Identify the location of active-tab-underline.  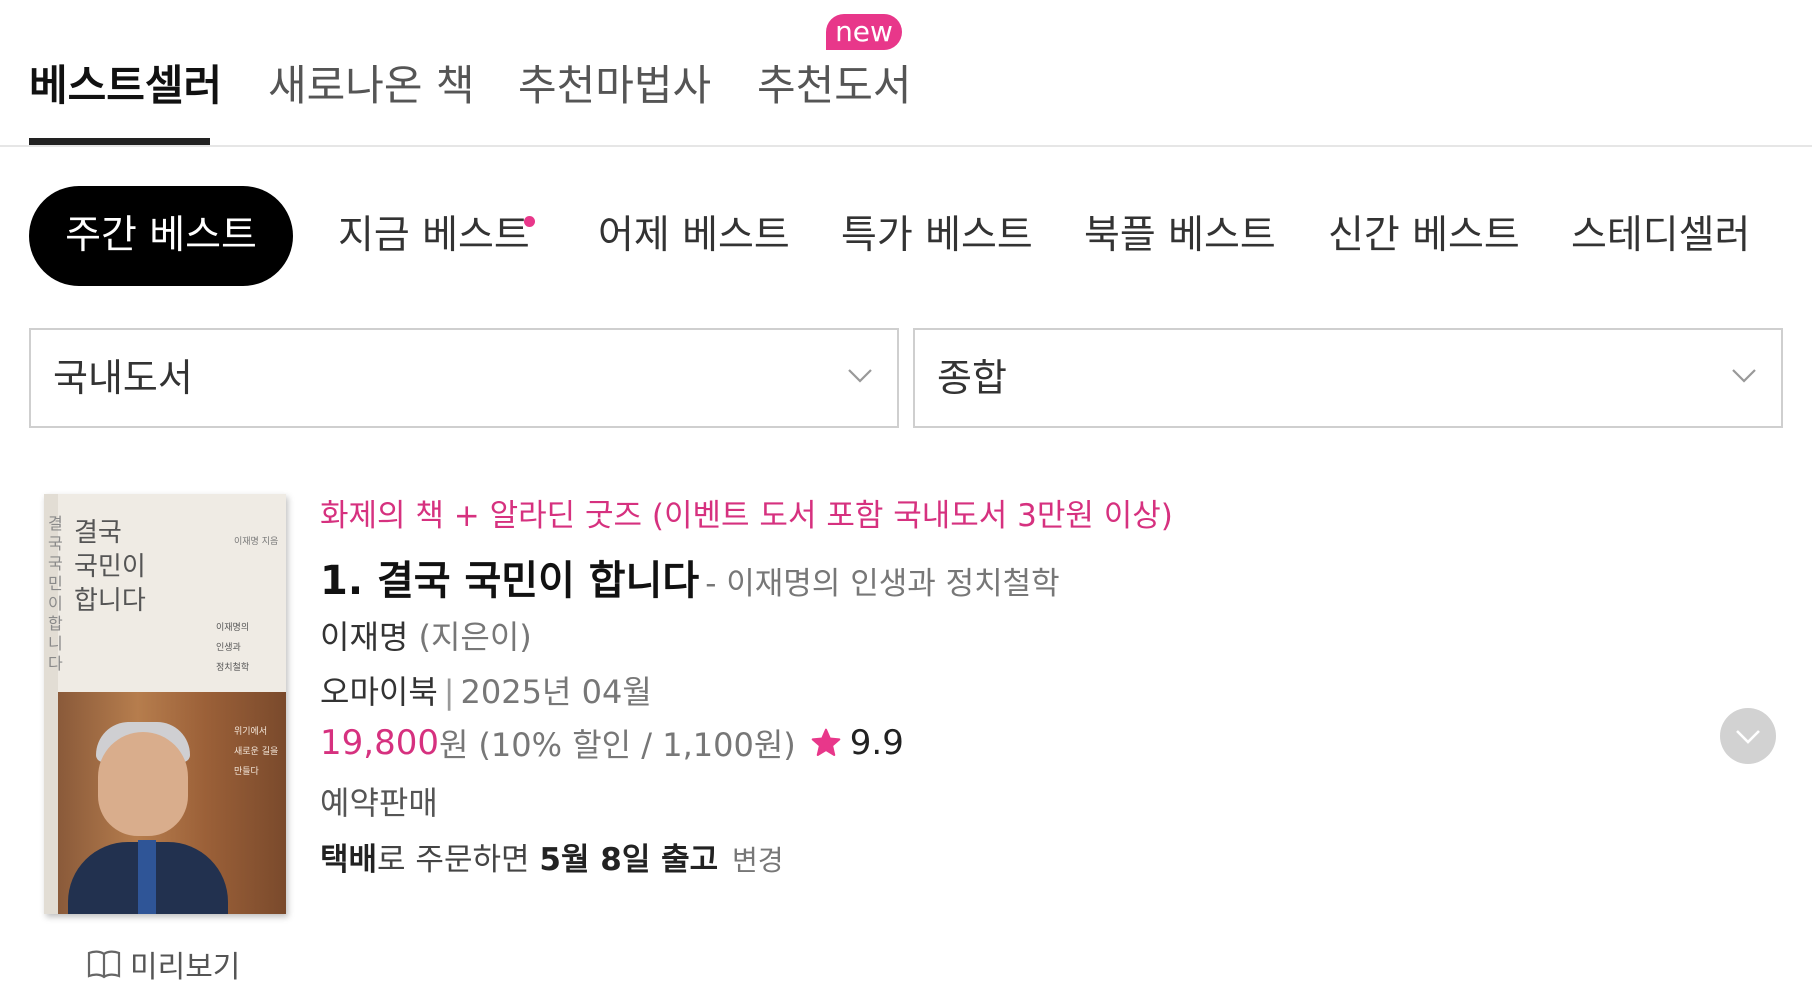
(119, 141).